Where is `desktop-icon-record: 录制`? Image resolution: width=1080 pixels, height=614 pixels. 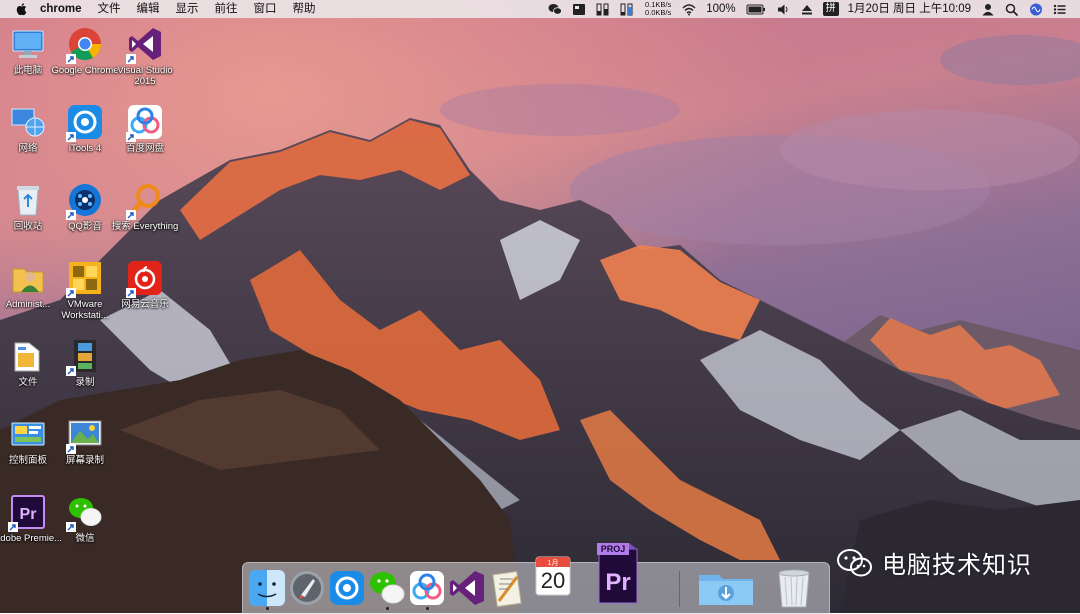
desktop-icon-record: 录制 is located at coordinates (85, 362).